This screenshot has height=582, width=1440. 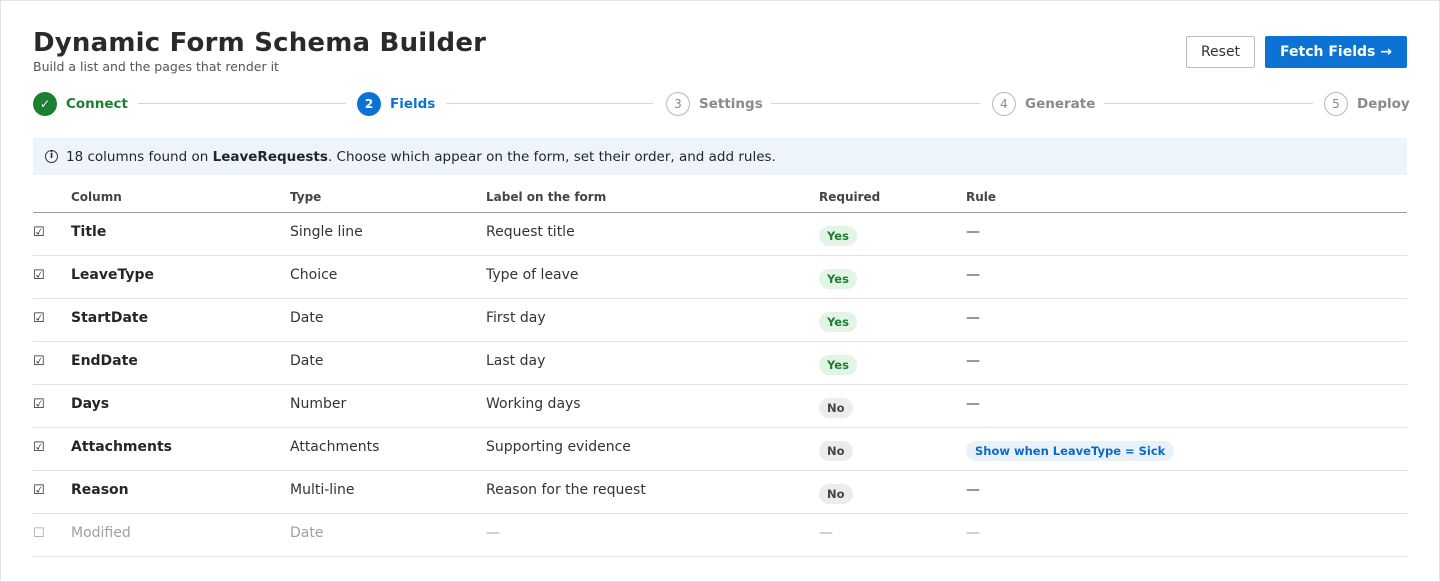 I want to click on form-label: Supporting evidence, so click(x=558, y=447).